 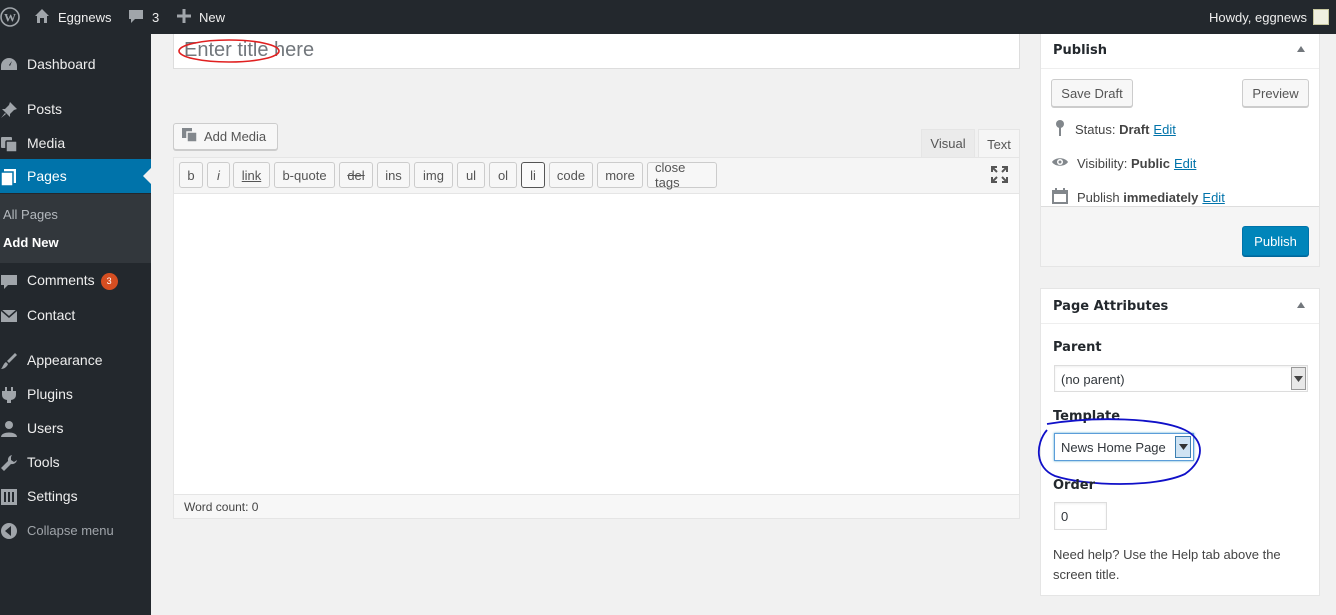 What do you see at coordinates (221, 507) in the screenshot?
I see `word-count: Word count: 0` at bounding box center [221, 507].